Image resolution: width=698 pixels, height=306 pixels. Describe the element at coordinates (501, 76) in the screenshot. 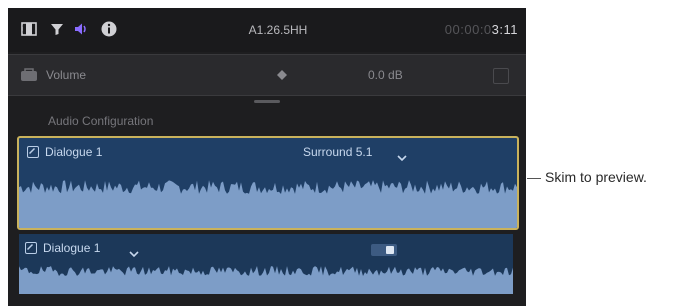

I see `volume-menu-box` at that location.